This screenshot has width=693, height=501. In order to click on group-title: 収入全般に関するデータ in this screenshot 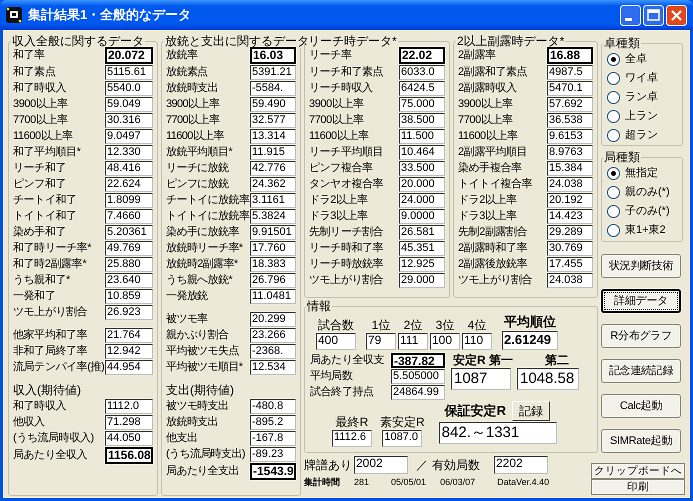, I will do `click(78, 41)`.